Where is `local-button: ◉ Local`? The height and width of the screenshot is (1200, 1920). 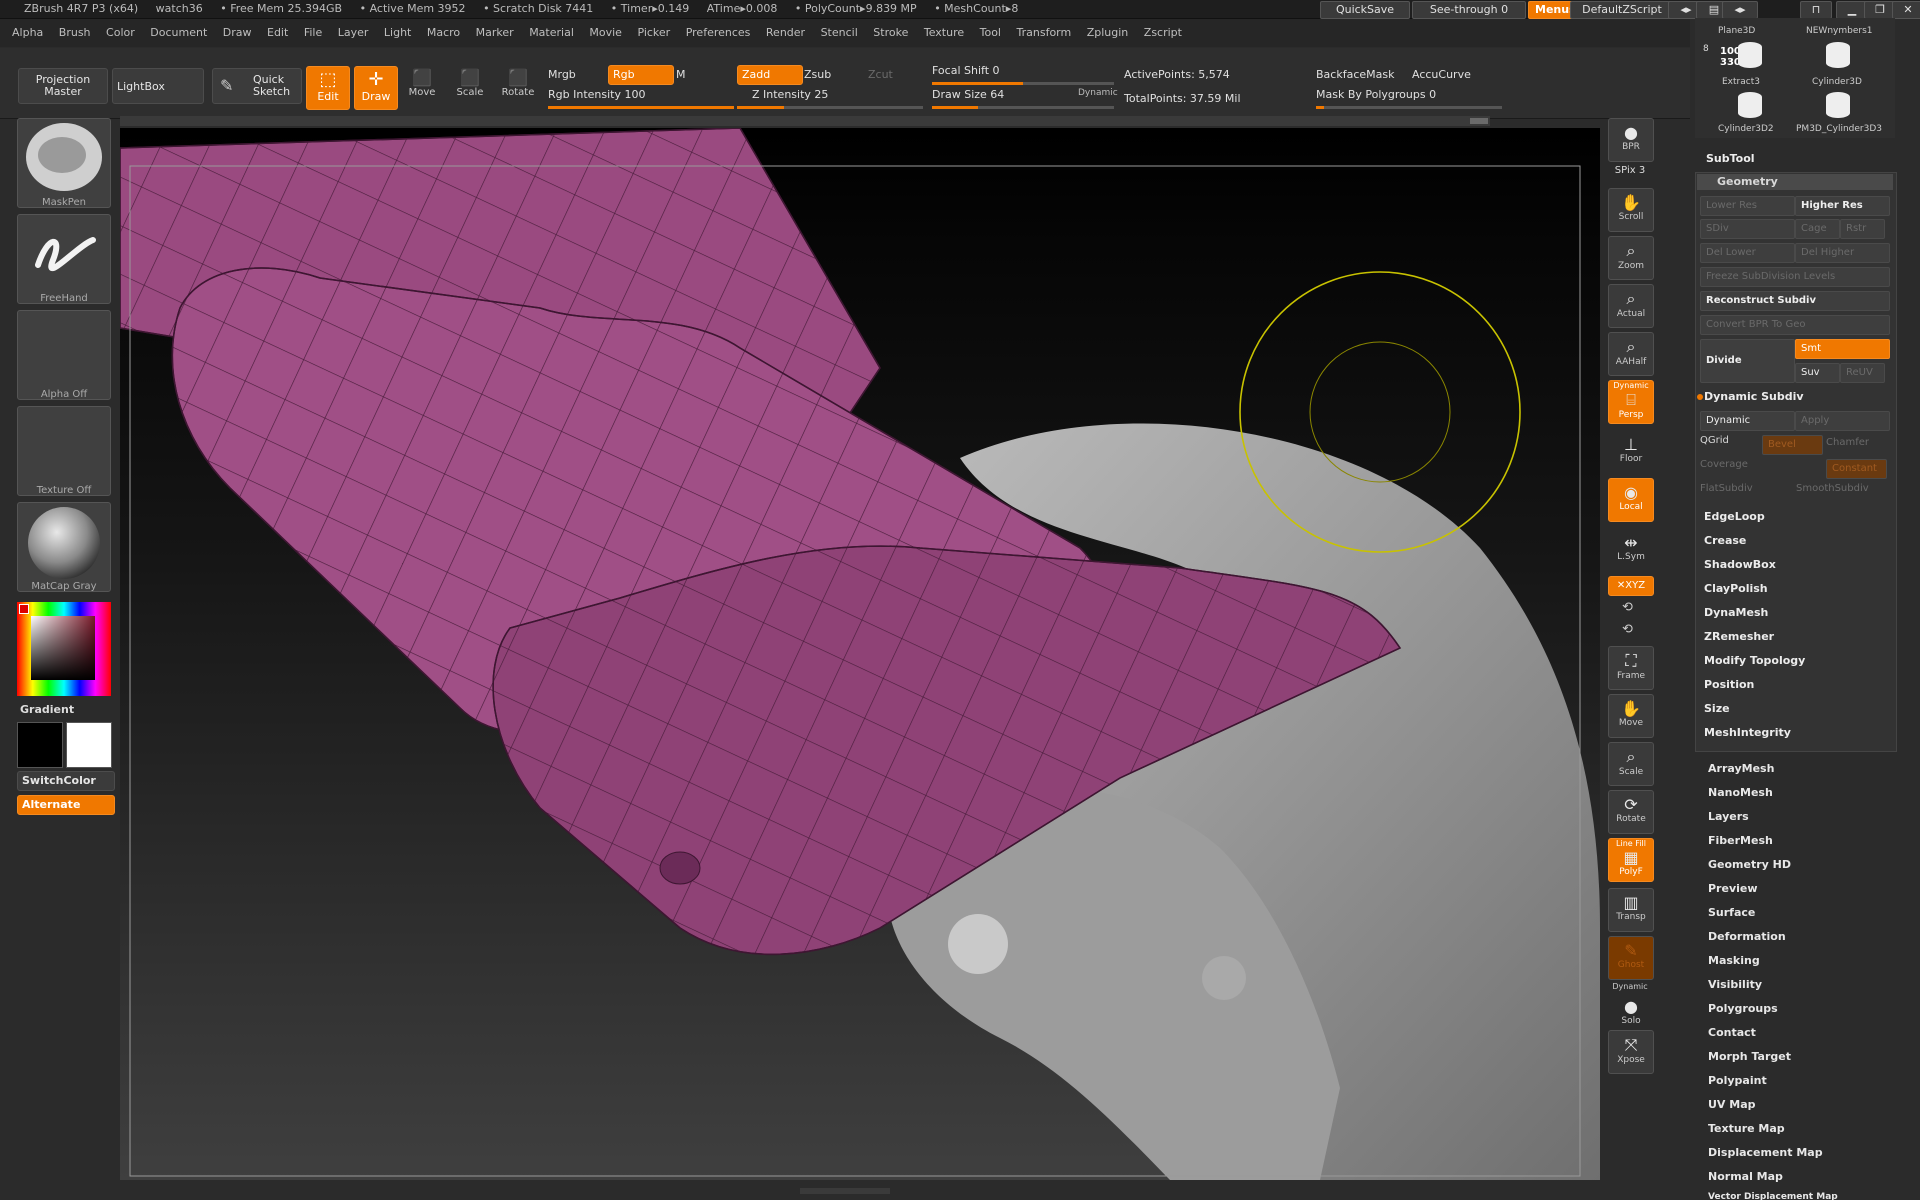 local-button: ◉ Local is located at coordinates (1631, 500).